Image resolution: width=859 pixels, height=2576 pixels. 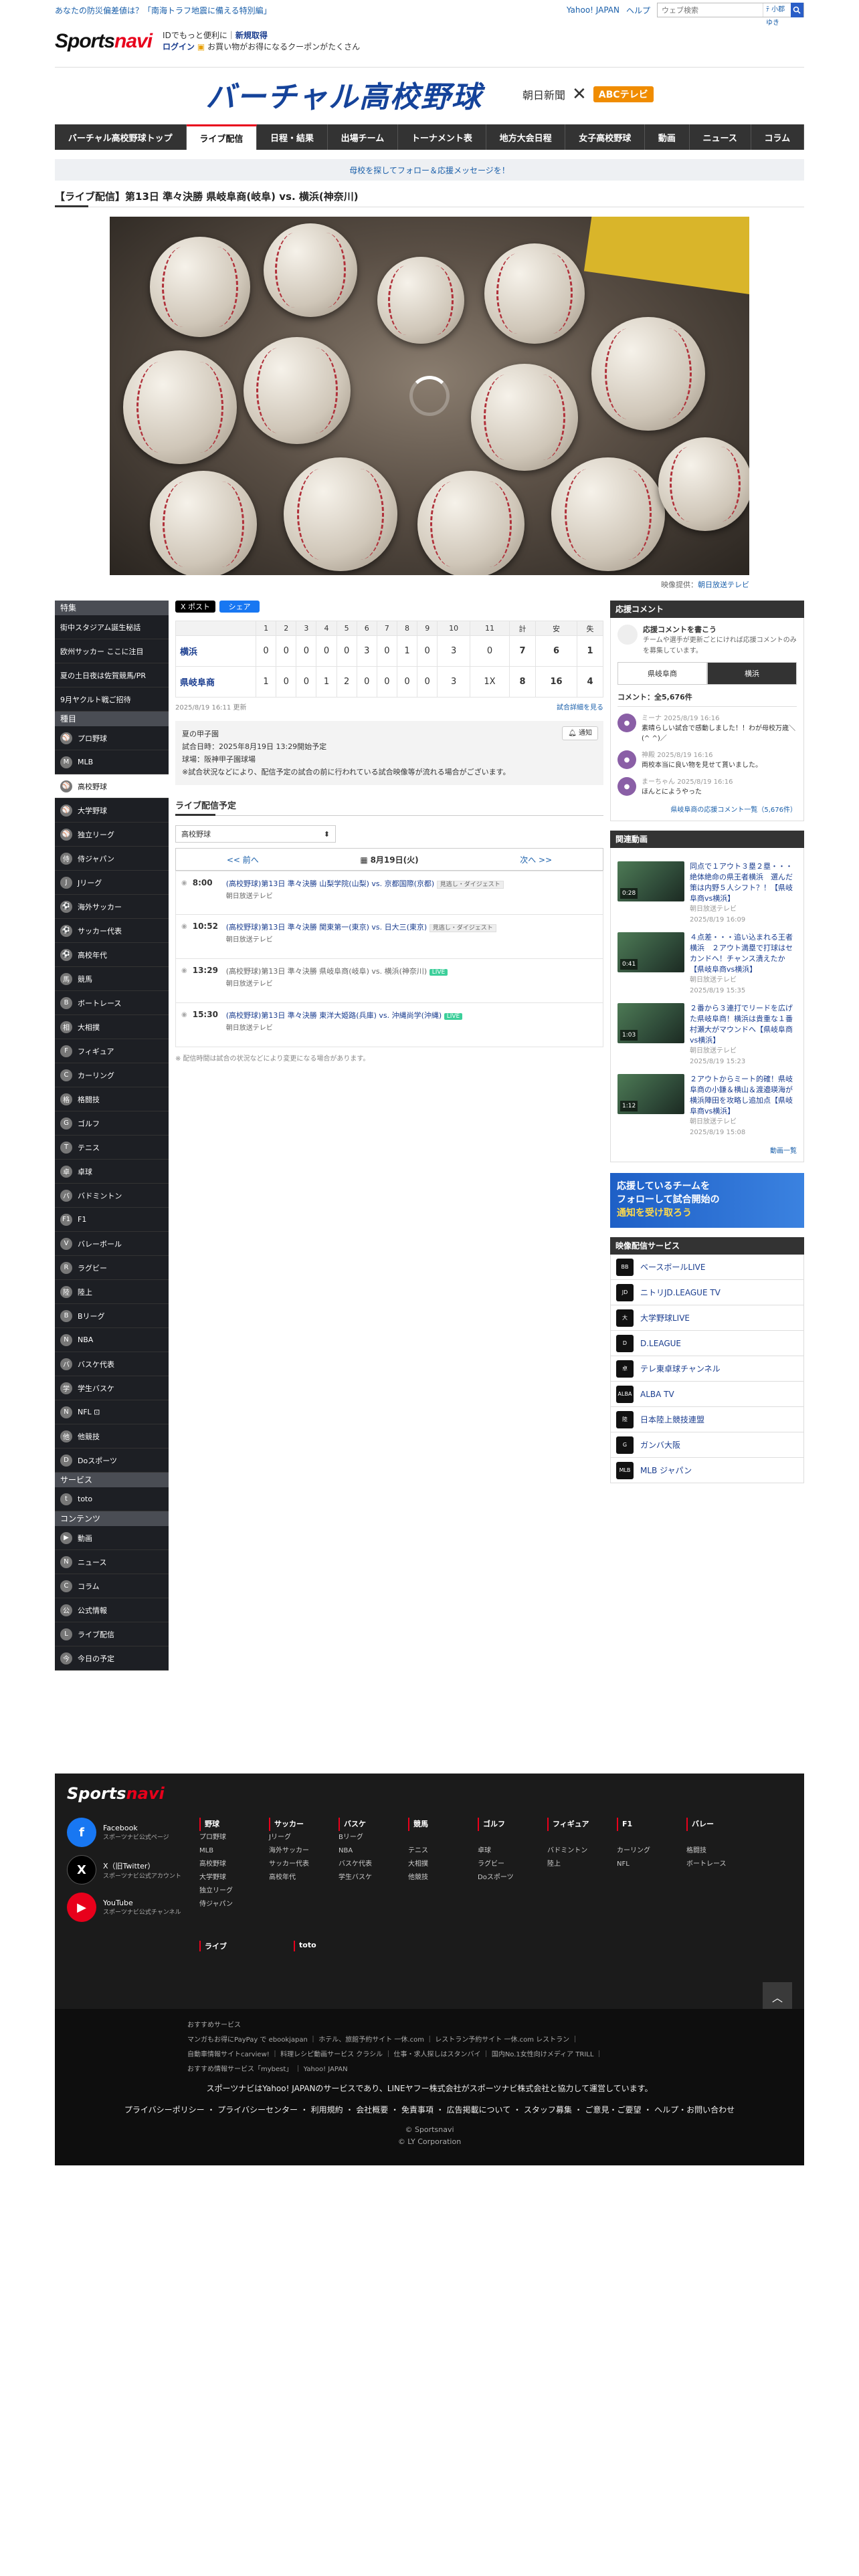 What do you see at coordinates (645, 1824) in the screenshot?
I see `footer-column-heading: F1` at bounding box center [645, 1824].